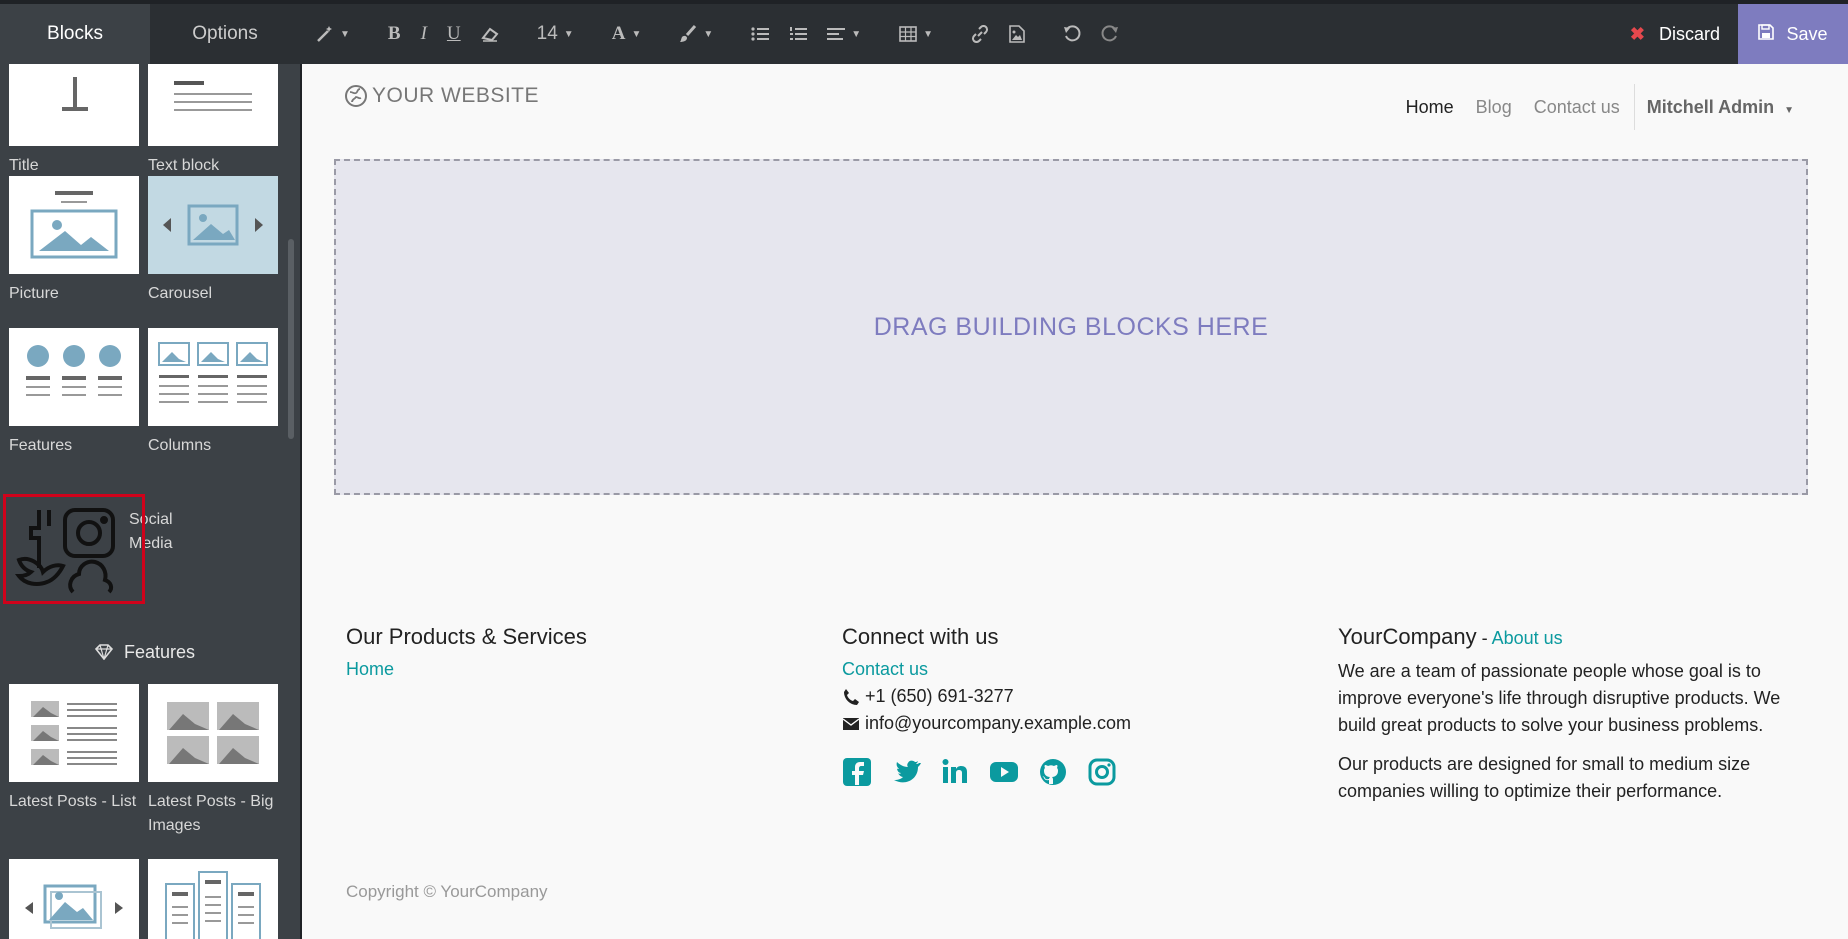 This screenshot has width=1848, height=939. I want to click on company-name: YourCompany, so click(1407, 636).